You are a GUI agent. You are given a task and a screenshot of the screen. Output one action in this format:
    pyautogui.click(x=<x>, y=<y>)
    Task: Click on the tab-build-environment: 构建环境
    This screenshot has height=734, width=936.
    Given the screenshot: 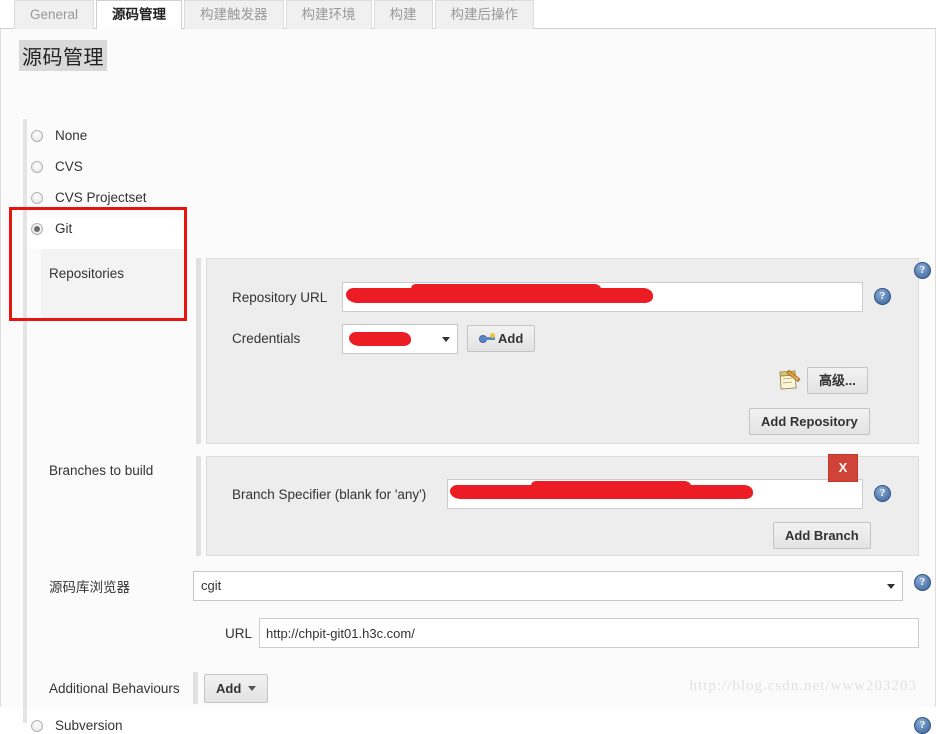 What is the action you would take?
    pyautogui.click(x=328, y=14)
    